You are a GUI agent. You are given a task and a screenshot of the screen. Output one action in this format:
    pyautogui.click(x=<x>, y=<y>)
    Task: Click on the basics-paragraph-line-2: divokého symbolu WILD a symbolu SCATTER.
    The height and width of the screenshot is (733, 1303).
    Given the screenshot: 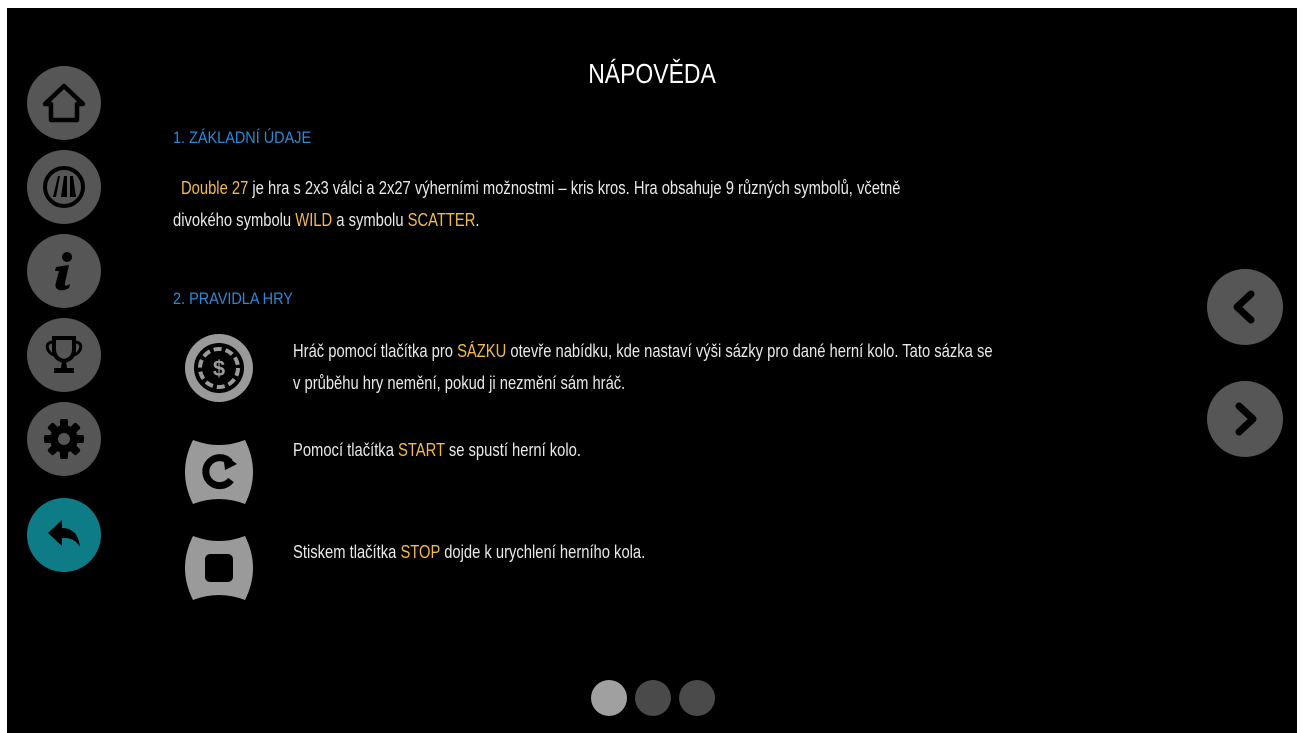 What is the action you would take?
    pyautogui.click(x=326, y=220)
    